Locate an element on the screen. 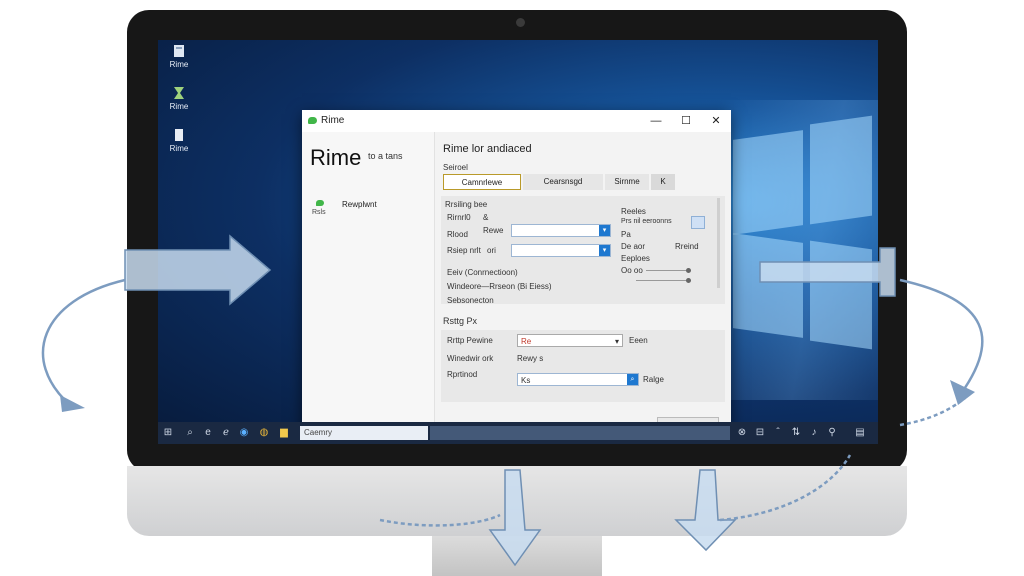 This screenshot has height=576, width=1024. right-label: Prs nil eeroonns is located at coordinates (646, 221).